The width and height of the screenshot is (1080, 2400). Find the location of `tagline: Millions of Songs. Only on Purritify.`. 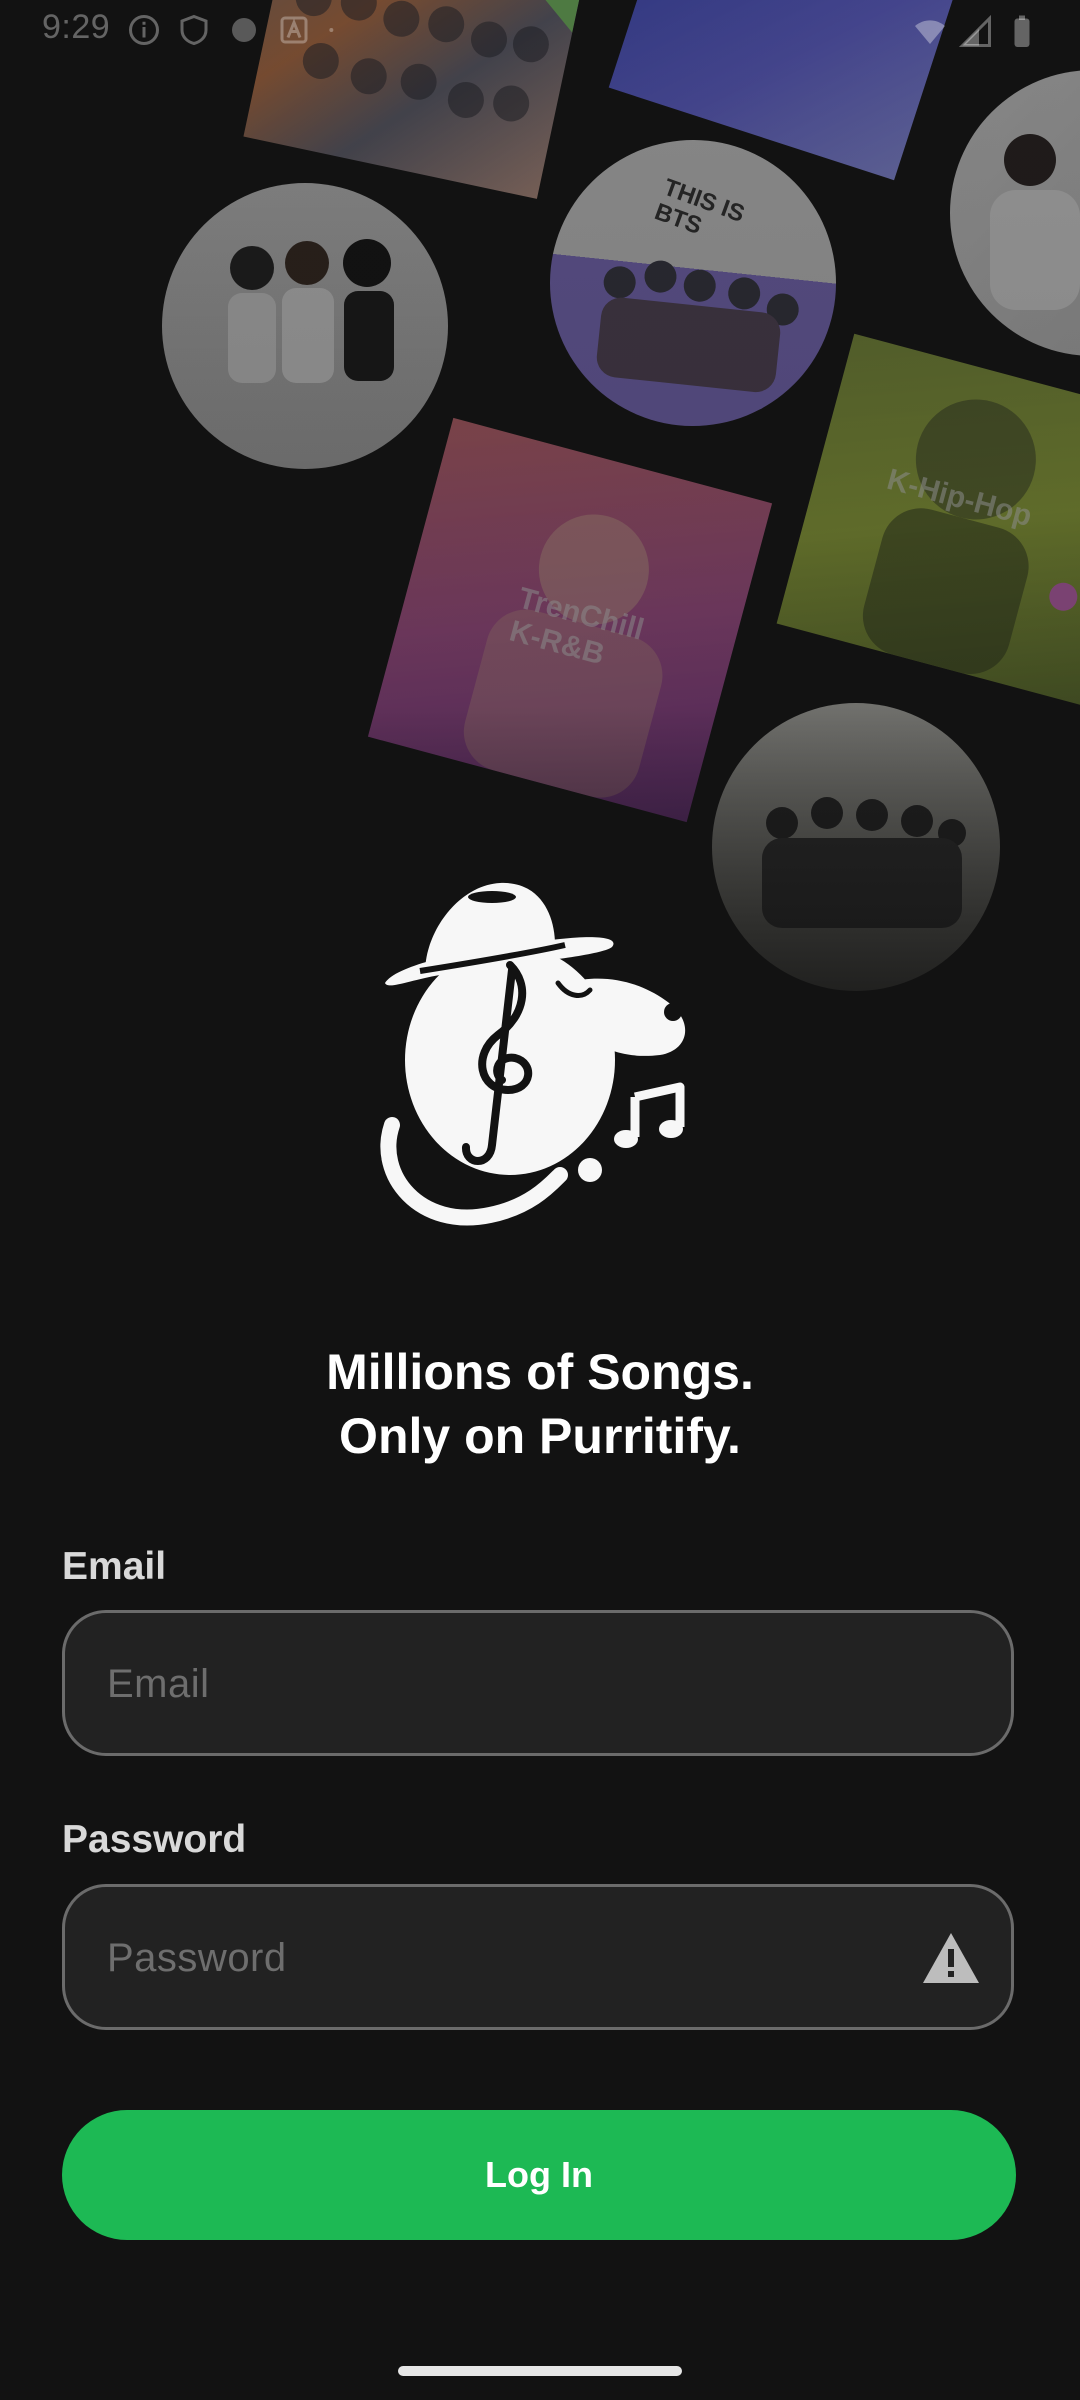

tagline: Millions of Songs. Only on Purritify. is located at coordinates (540, 1404).